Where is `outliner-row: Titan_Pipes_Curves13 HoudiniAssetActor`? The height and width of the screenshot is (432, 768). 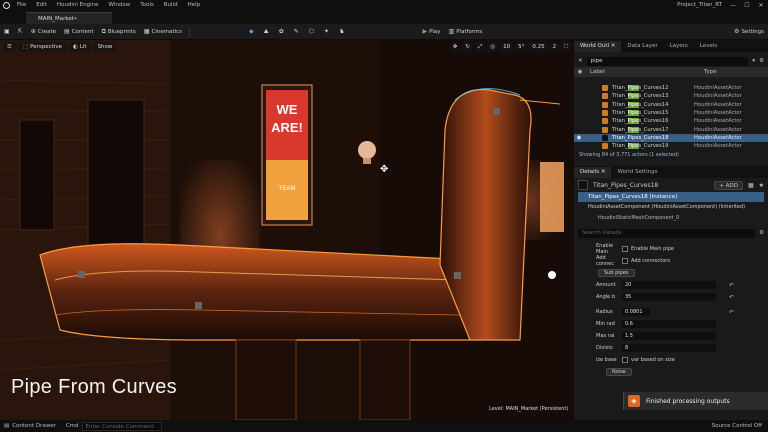 outliner-row: Titan_Pipes_Curves13 HoudiniAssetActor is located at coordinates (671, 96).